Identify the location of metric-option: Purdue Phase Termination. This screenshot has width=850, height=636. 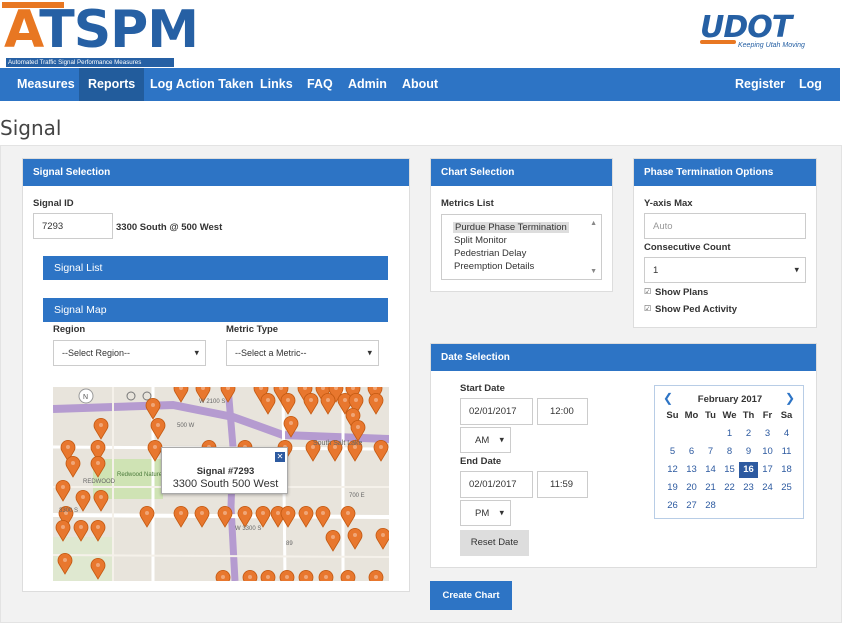
(511, 227).